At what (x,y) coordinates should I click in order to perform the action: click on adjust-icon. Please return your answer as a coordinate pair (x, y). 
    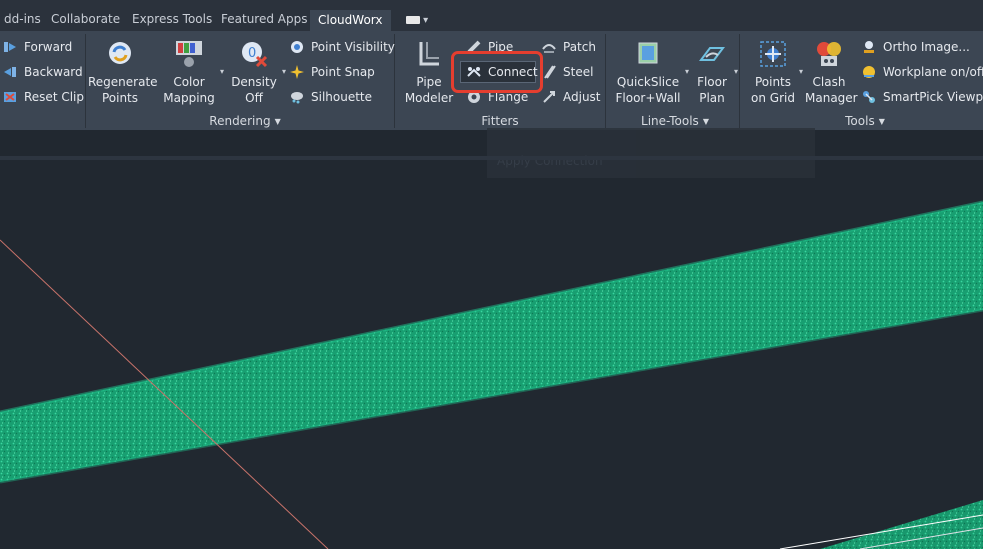
    Looking at the image, I should click on (549, 97).